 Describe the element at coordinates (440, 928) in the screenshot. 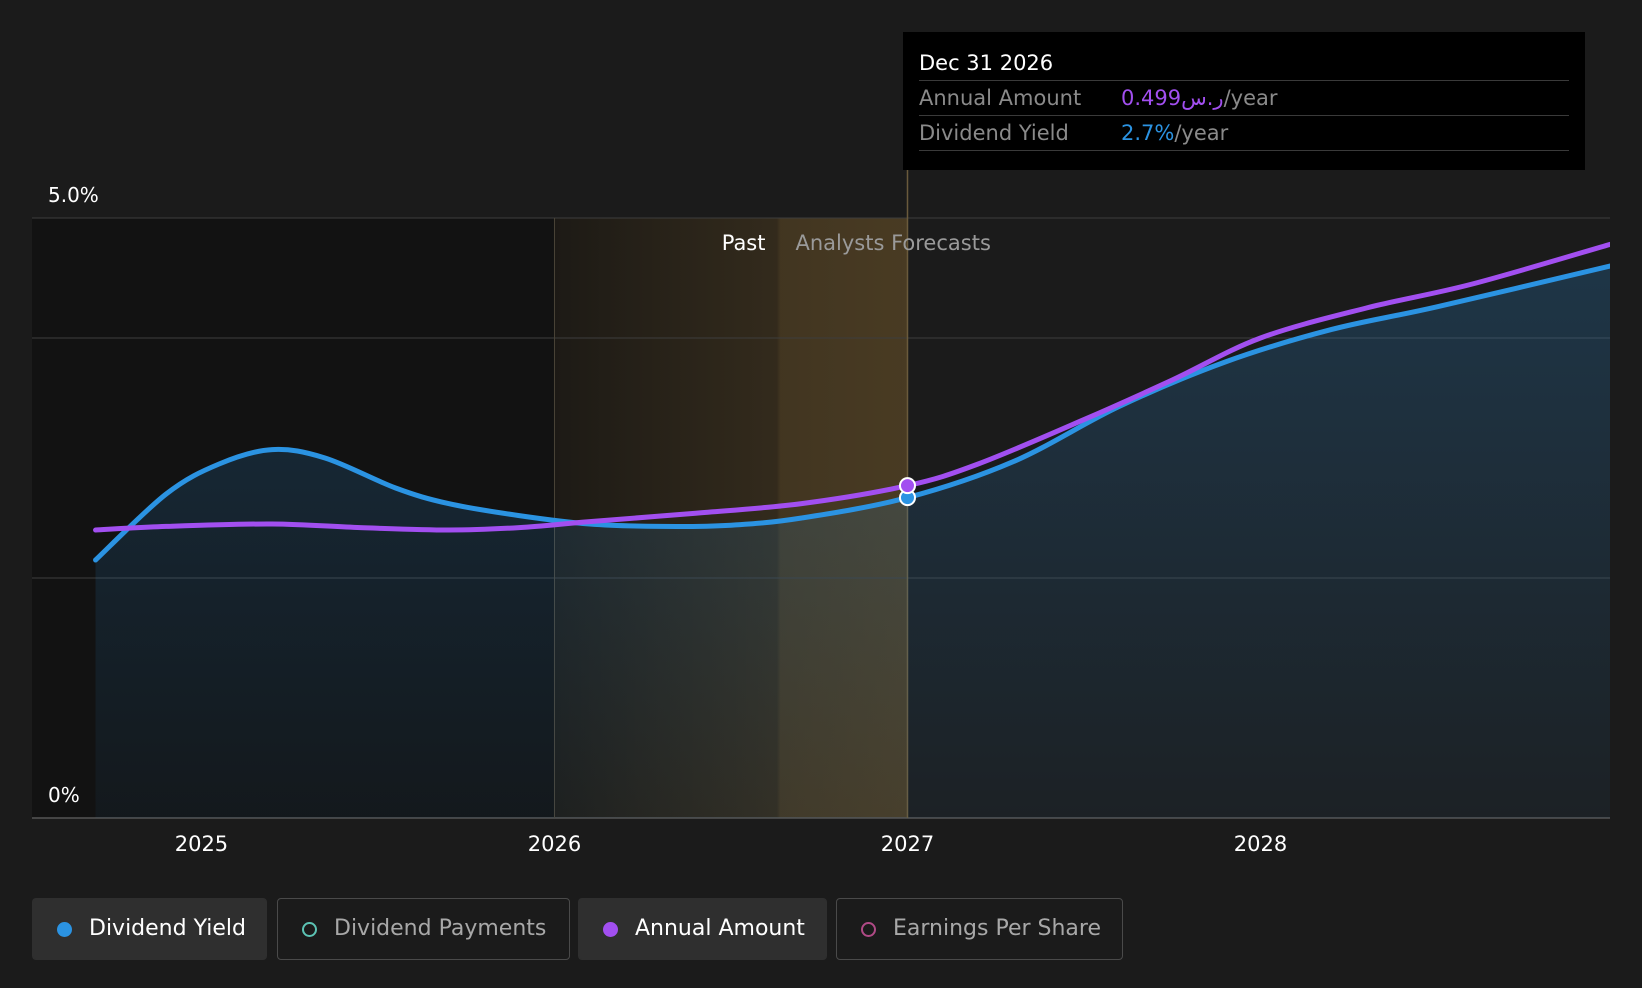

I see `legend-label: Dividend Payments` at that location.